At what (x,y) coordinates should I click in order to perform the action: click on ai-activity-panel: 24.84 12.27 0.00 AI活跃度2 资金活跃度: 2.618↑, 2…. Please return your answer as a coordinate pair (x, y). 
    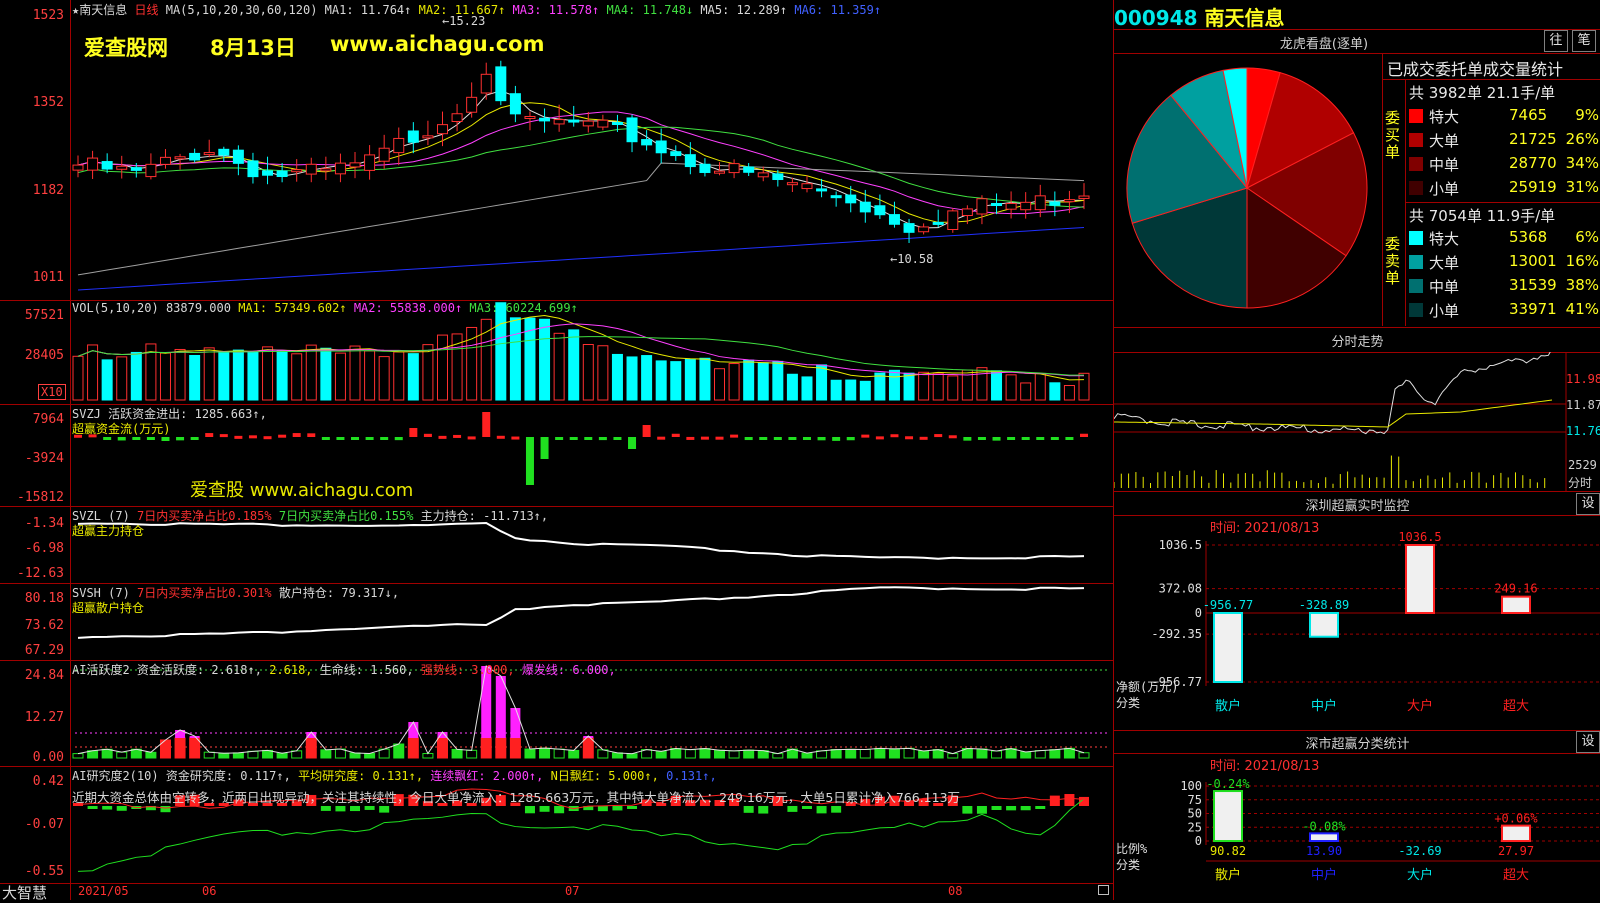
    Looking at the image, I should click on (556, 713).